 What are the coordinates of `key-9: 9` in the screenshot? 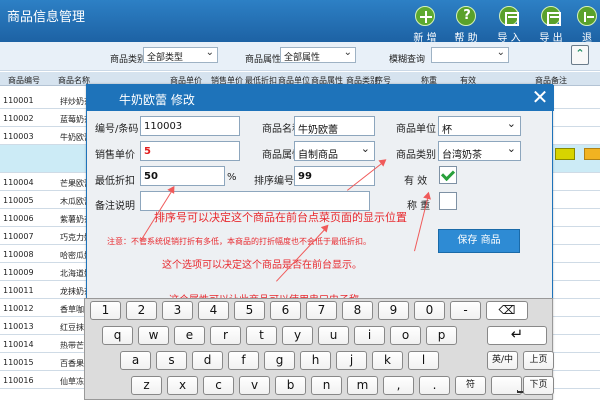 It's located at (393, 310).